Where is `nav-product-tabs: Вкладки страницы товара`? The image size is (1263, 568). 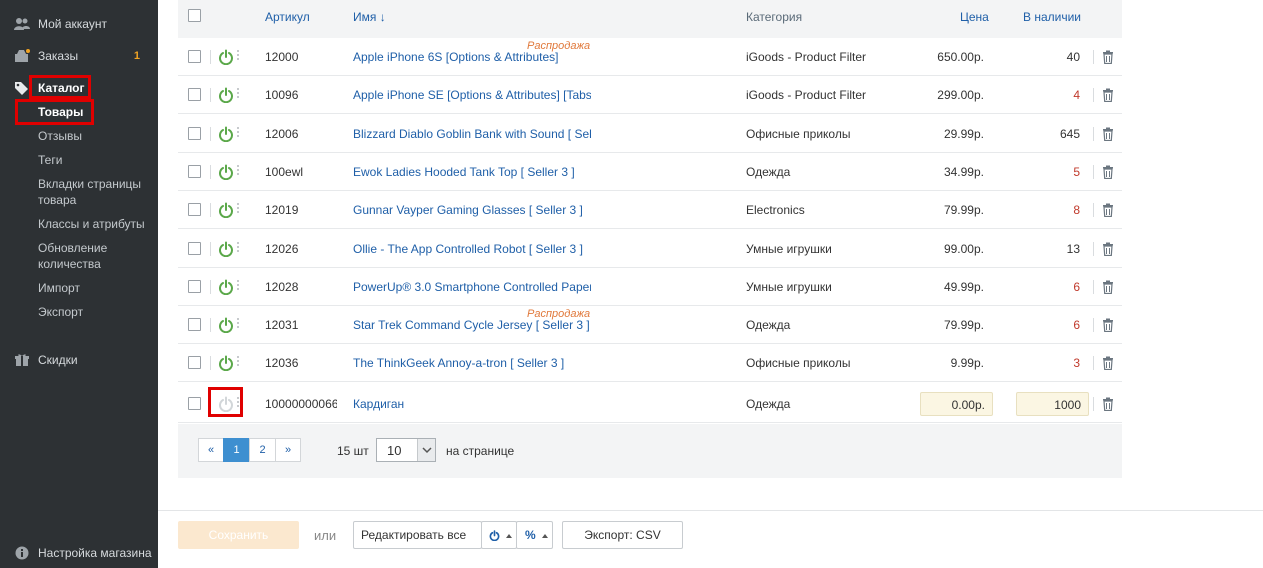
nav-product-tabs: Вкладки страницы товара is located at coordinates (94, 192).